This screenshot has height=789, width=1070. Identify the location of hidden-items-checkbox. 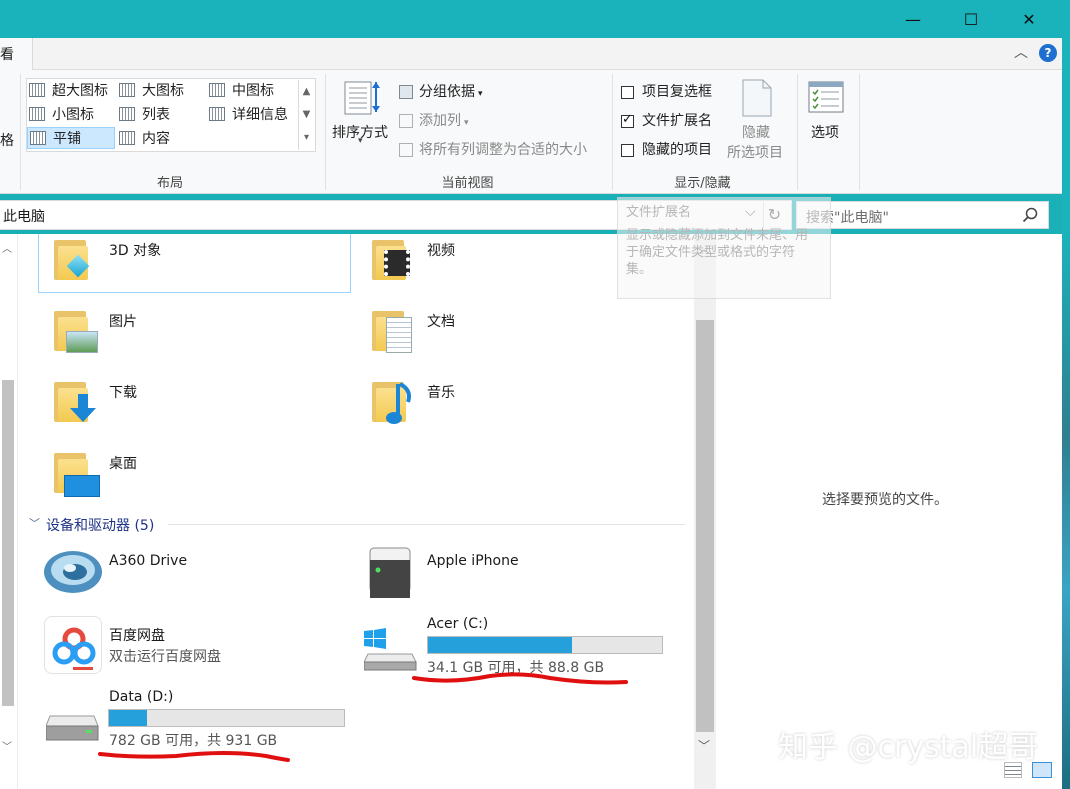
(627, 150).